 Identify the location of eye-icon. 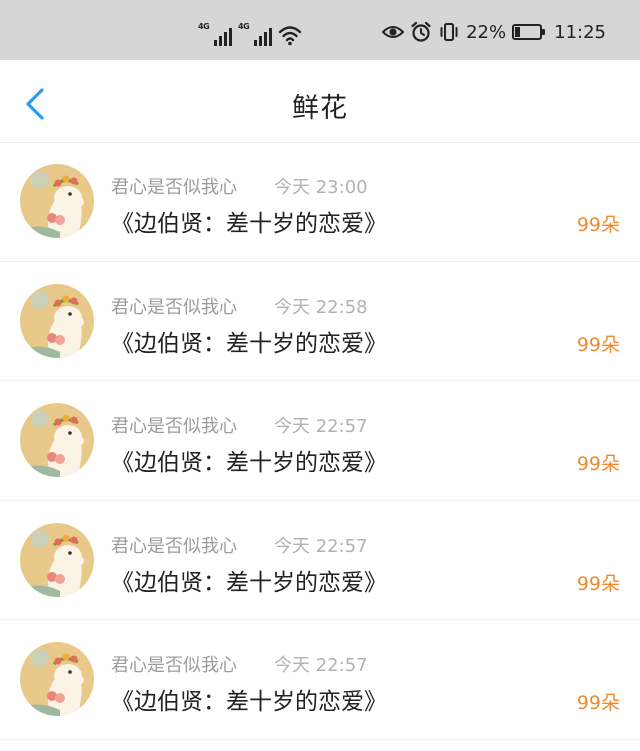
(393, 32).